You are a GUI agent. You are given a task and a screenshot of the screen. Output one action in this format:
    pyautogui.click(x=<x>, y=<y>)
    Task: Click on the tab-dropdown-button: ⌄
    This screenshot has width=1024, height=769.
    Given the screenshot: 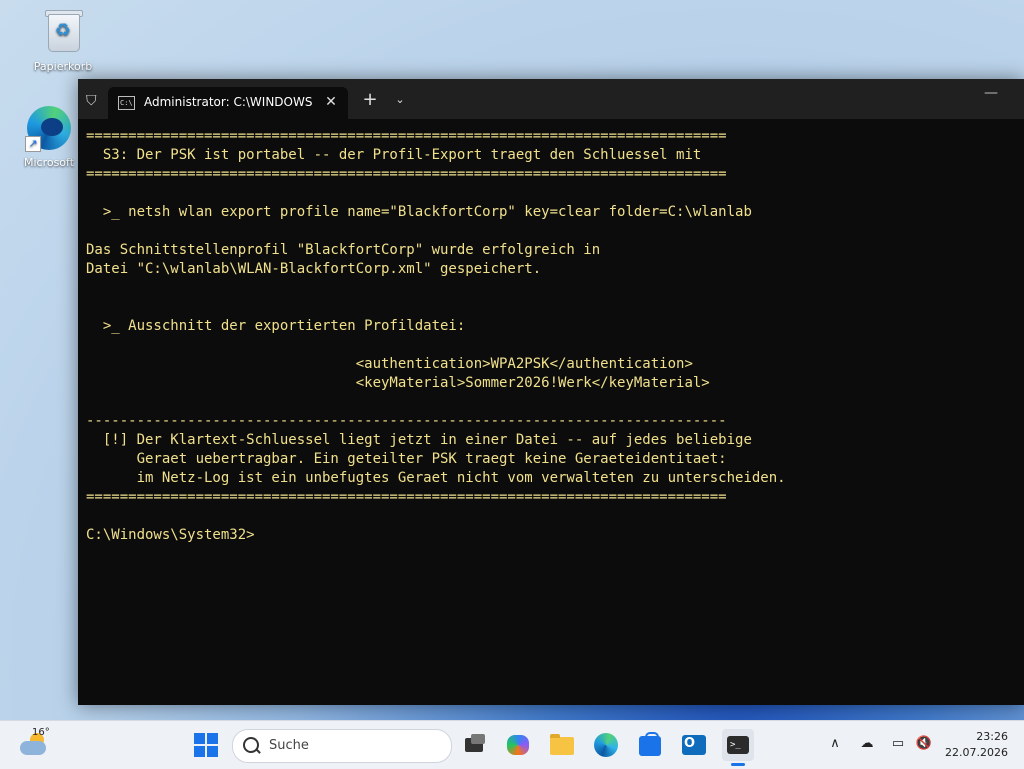 What is the action you would take?
    pyautogui.click(x=400, y=100)
    